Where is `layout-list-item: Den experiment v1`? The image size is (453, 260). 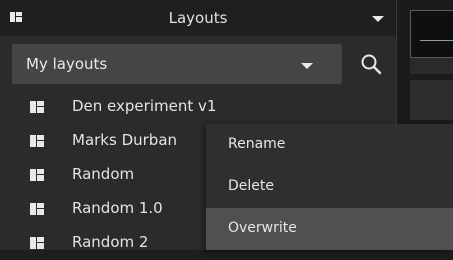
layout-list-item: Den experiment v1 is located at coordinates (198, 107).